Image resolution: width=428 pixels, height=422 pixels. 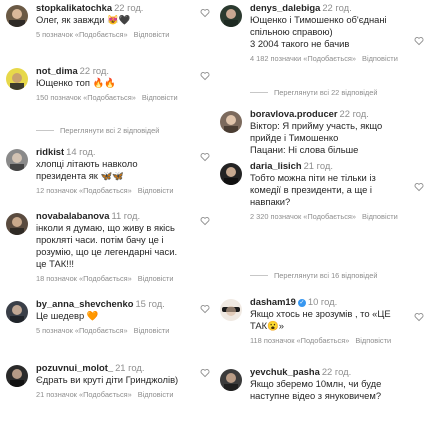 I want to click on view-replies-link: Переглянути всі 22 відповідей, so click(x=313, y=92).